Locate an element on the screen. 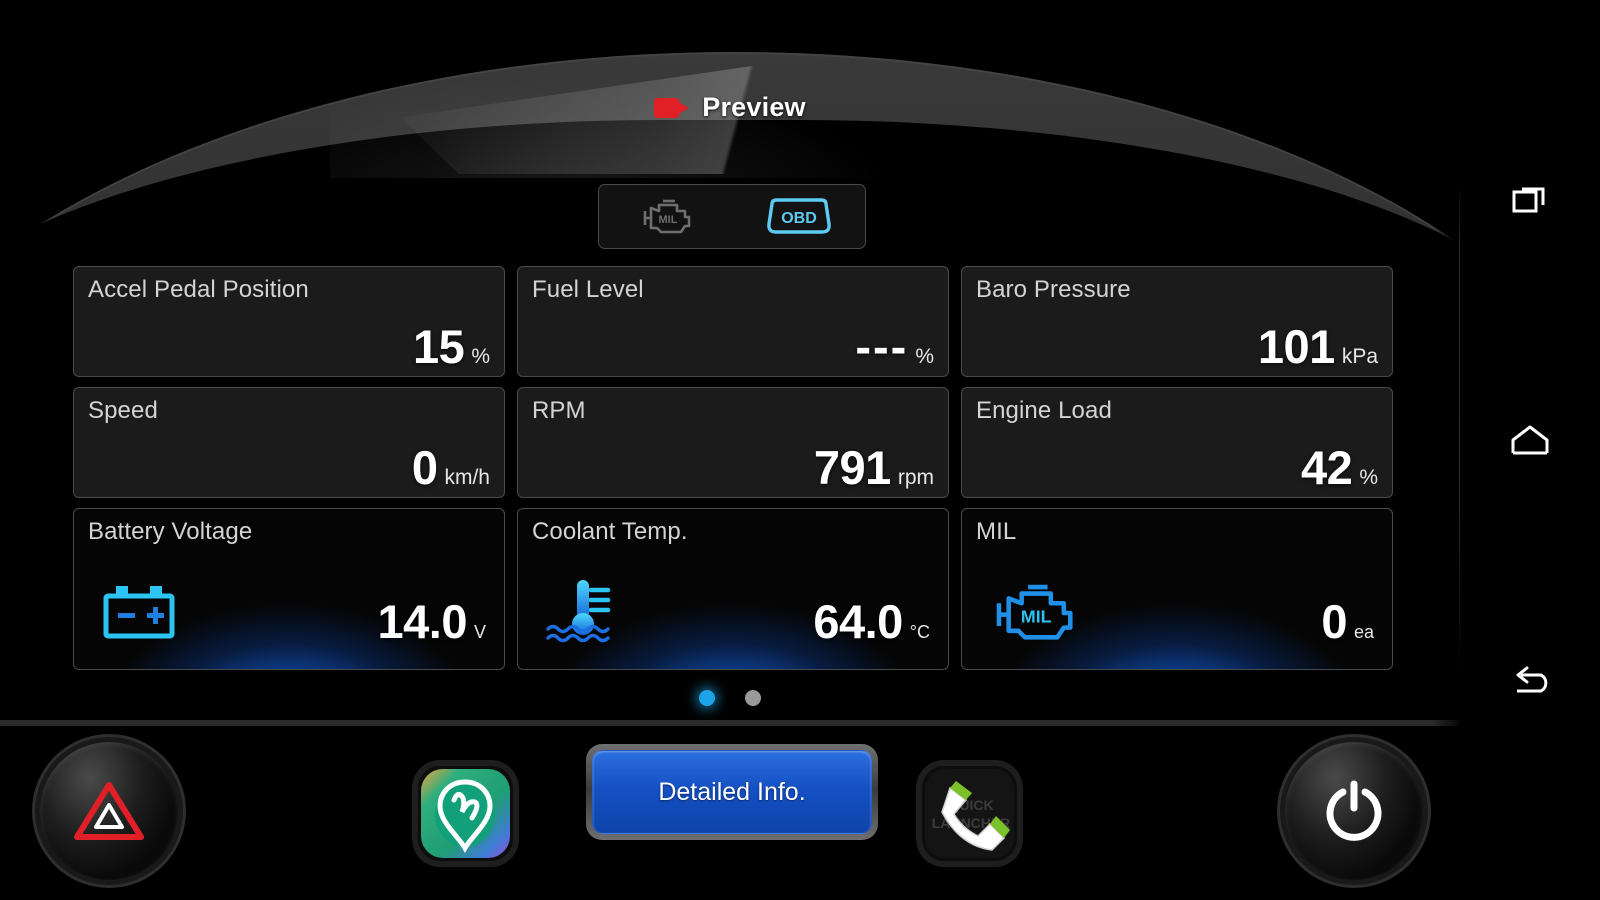 This screenshot has width=1600, height=900. preview-header: Preview is located at coordinates (730, 107).